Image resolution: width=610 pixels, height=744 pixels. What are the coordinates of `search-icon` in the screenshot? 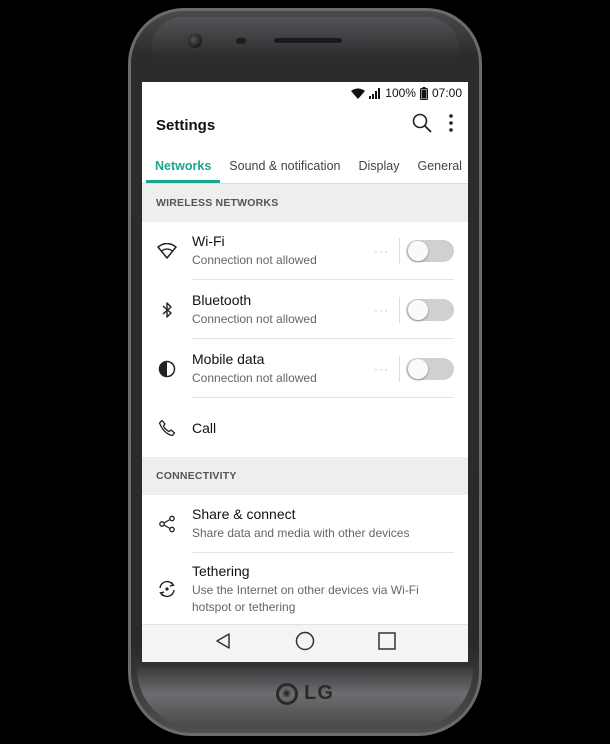 It's located at (422, 125).